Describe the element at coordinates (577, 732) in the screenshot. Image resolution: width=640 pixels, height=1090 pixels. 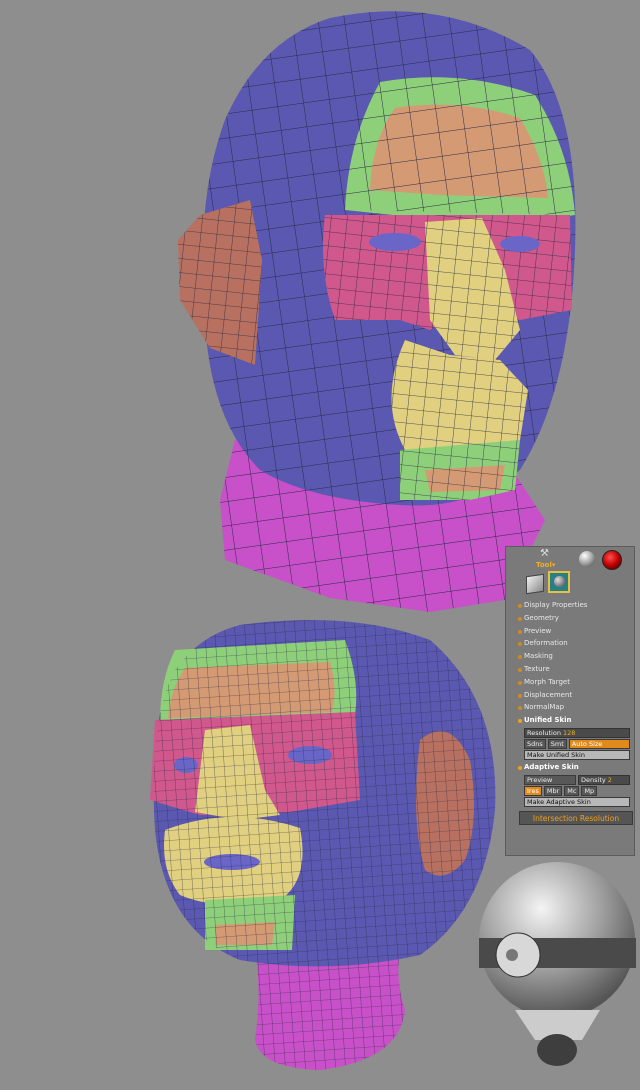
I see `resolution-slider: Resolution 128` at that location.